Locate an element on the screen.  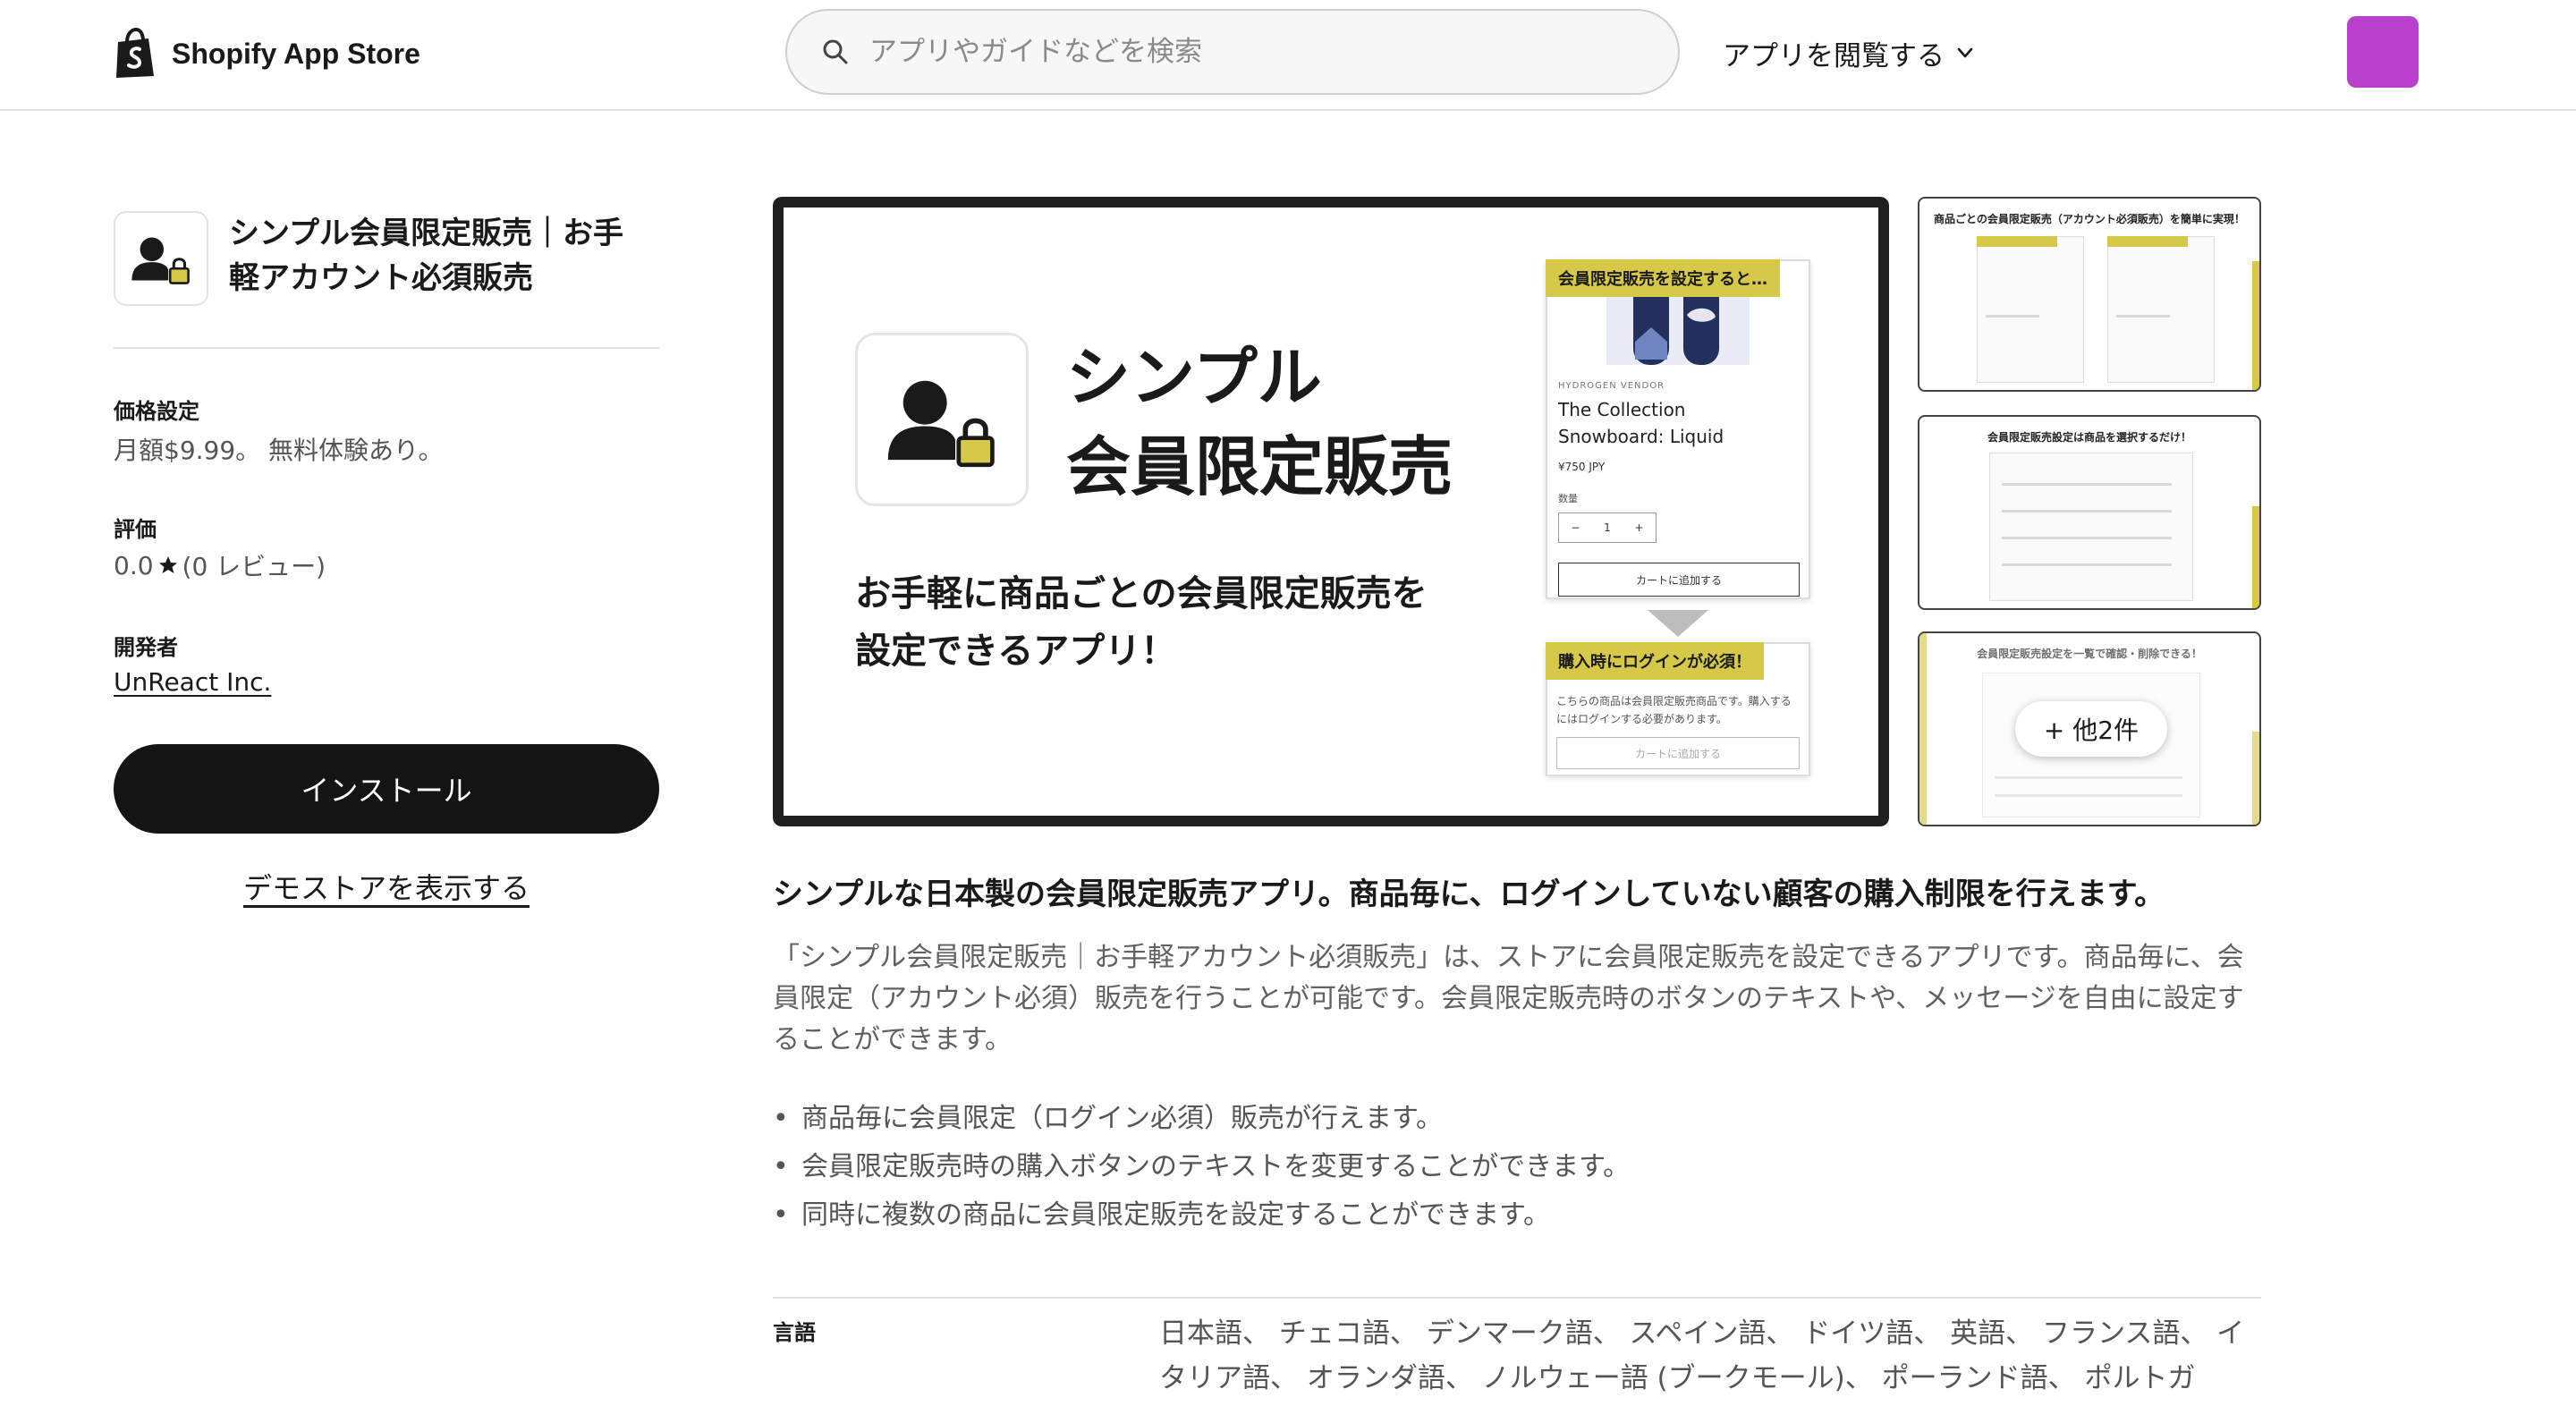
login-message: こちらの商品は会員限定販売商品です。購入するにはログインする必要があります。 is located at coordinates (1674, 710).